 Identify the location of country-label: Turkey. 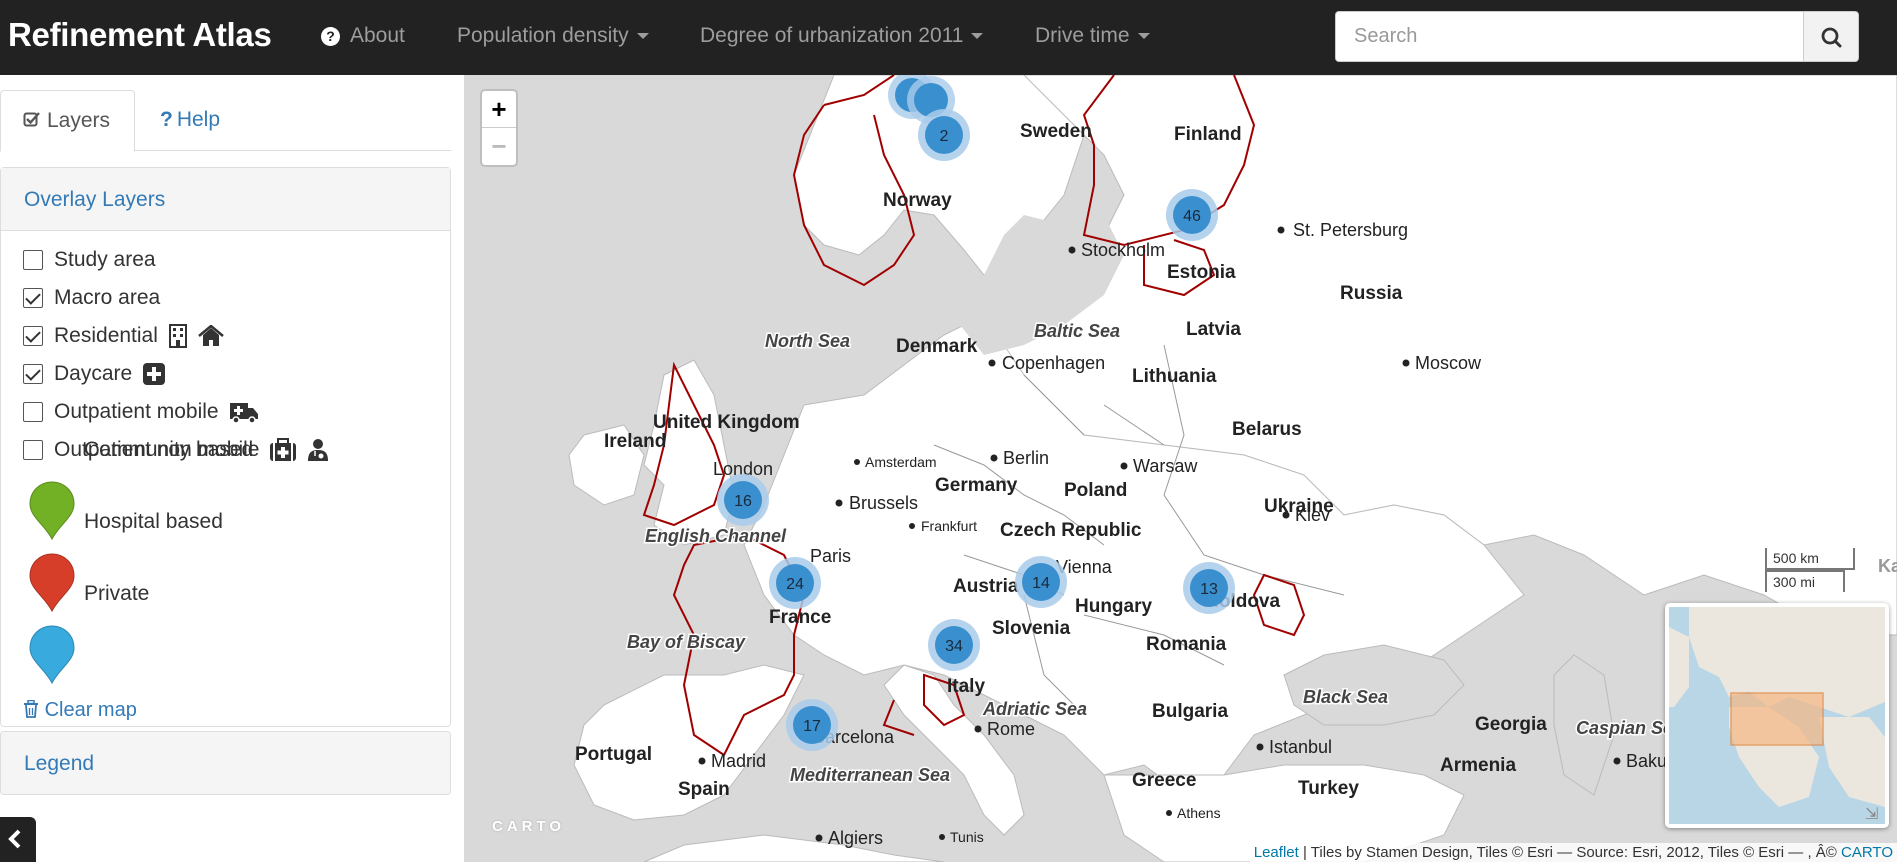
(1328, 788).